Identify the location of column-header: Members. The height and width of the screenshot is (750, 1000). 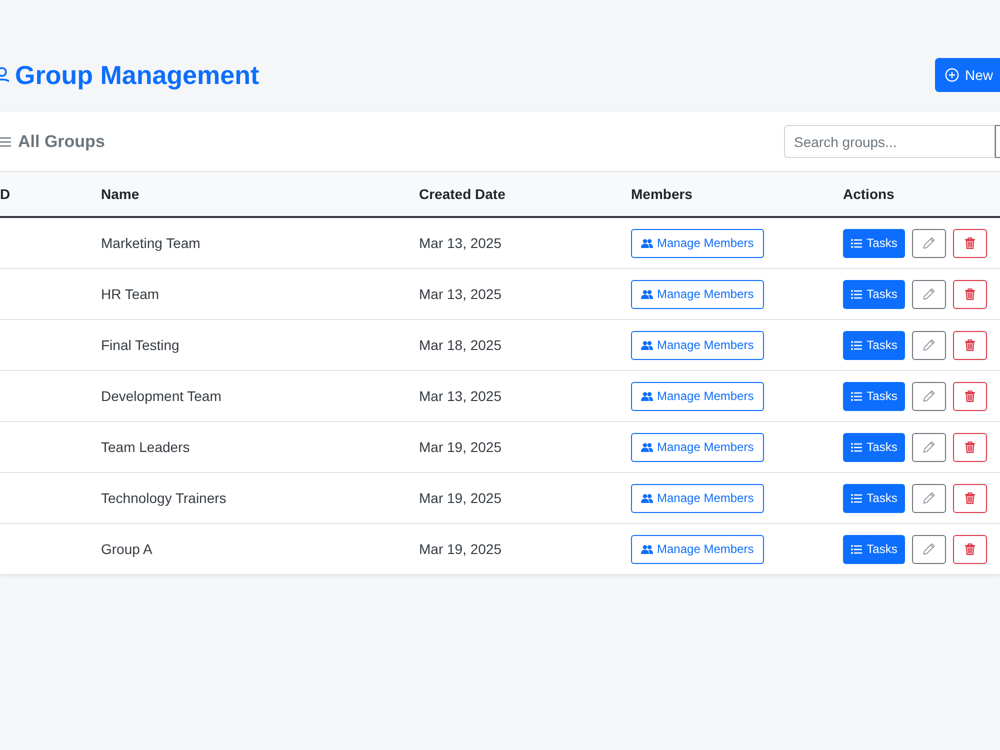
(661, 194).